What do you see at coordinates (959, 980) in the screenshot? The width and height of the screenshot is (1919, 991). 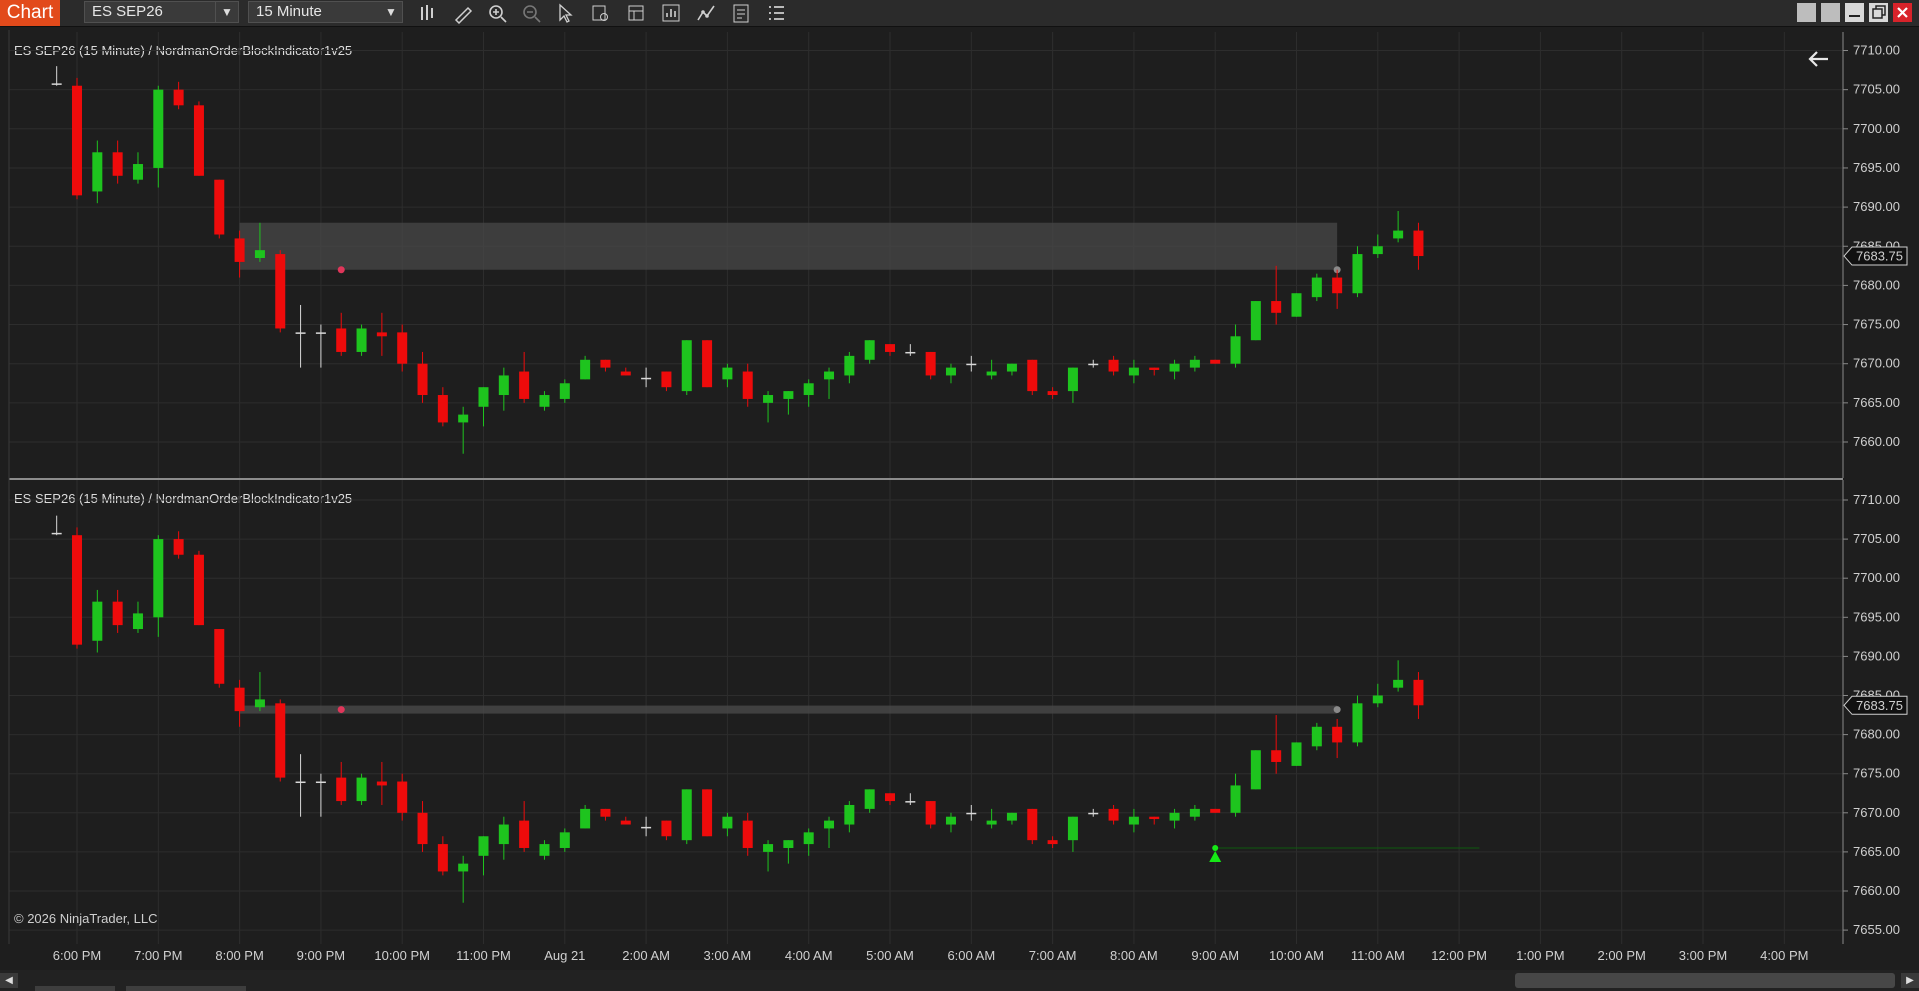 I see `horizontal-scrollbar: ◀ ▶` at bounding box center [959, 980].